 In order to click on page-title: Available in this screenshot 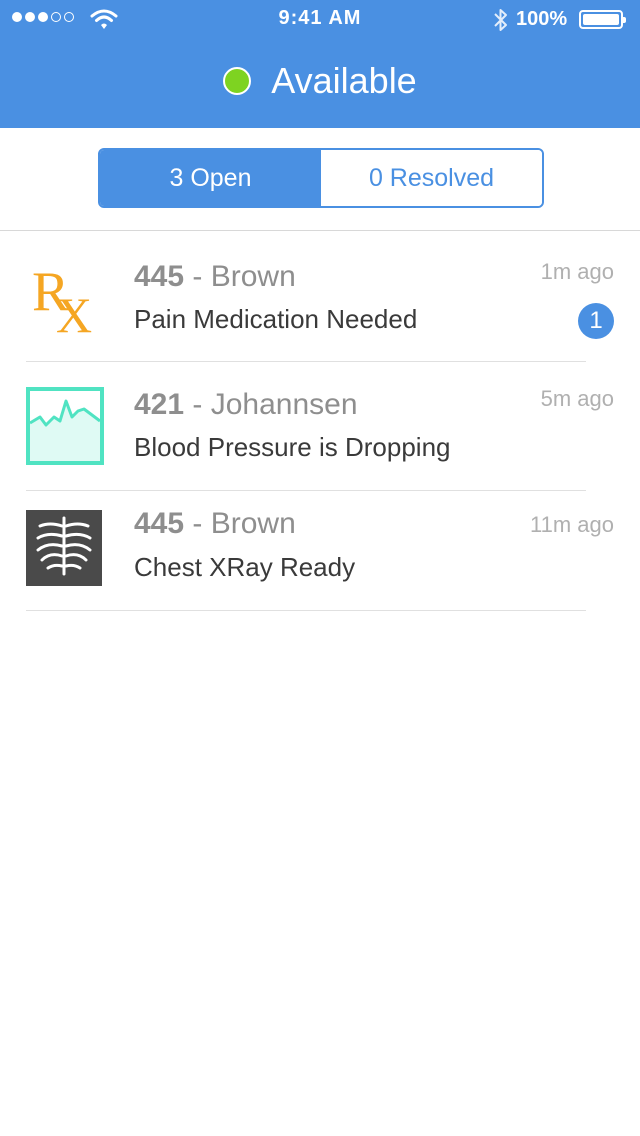, I will do `click(344, 80)`.